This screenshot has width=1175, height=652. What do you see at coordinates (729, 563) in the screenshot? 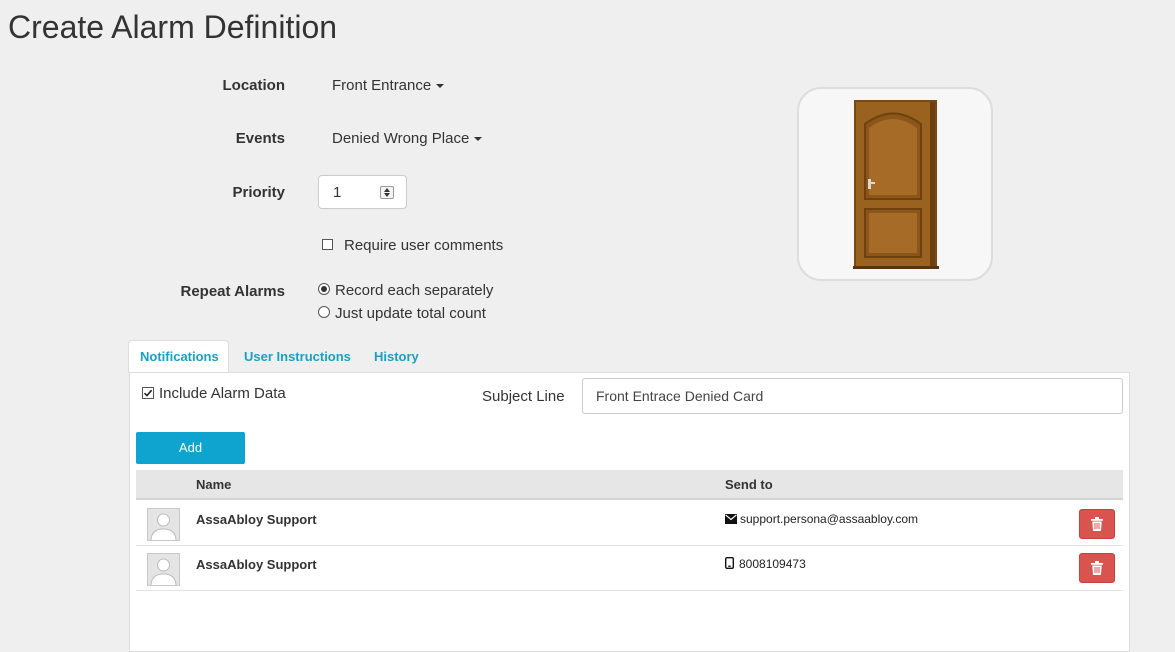
I see `mobile-phone-icon` at bounding box center [729, 563].